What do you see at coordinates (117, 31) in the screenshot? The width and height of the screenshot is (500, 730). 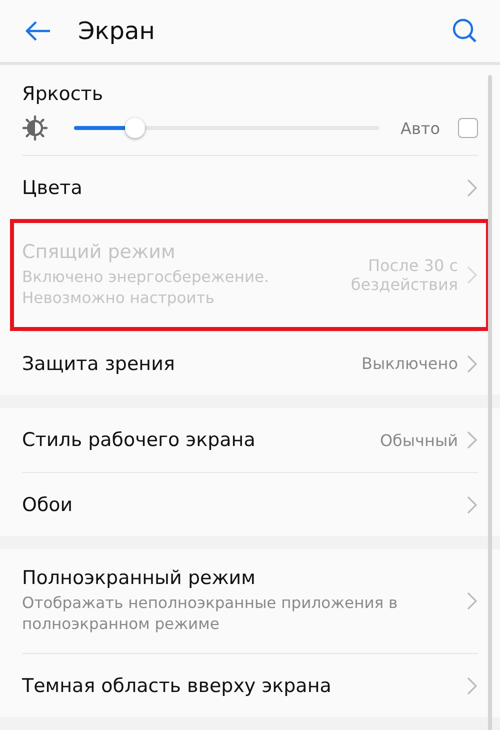 I see `page-title: Экран` at bounding box center [117, 31].